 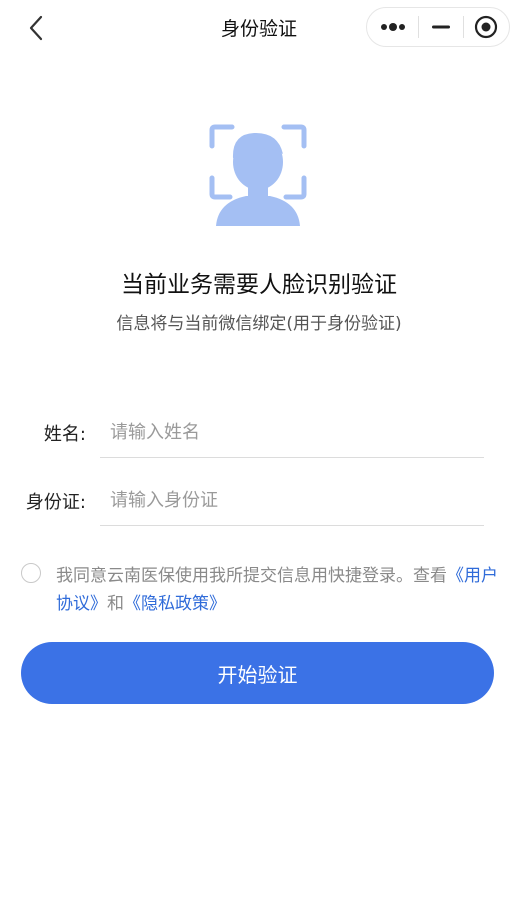 I want to click on agreement-conjunction: 和, so click(x=115, y=604).